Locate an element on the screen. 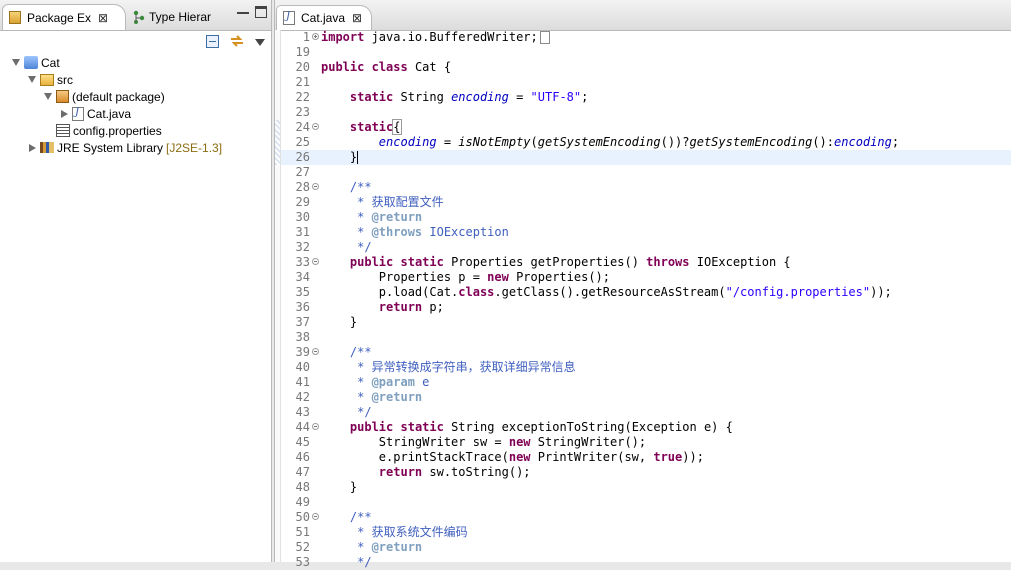 The width and height of the screenshot is (1011, 570). code-line: 43 */ is located at coordinates (646, 412).